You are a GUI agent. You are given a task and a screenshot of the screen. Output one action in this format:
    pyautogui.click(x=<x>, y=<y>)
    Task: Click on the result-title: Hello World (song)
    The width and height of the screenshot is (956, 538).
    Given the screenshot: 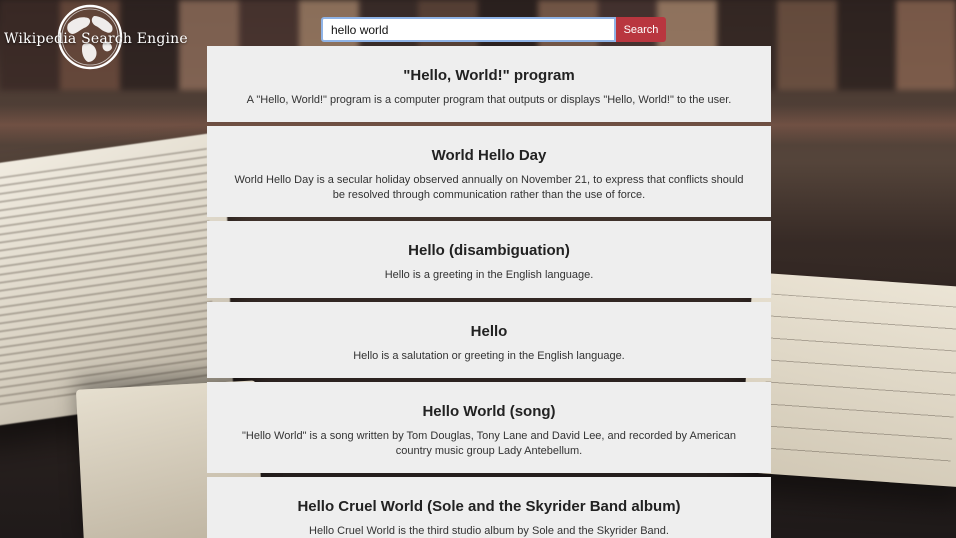 What is the action you would take?
    pyautogui.click(x=489, y=411)
    